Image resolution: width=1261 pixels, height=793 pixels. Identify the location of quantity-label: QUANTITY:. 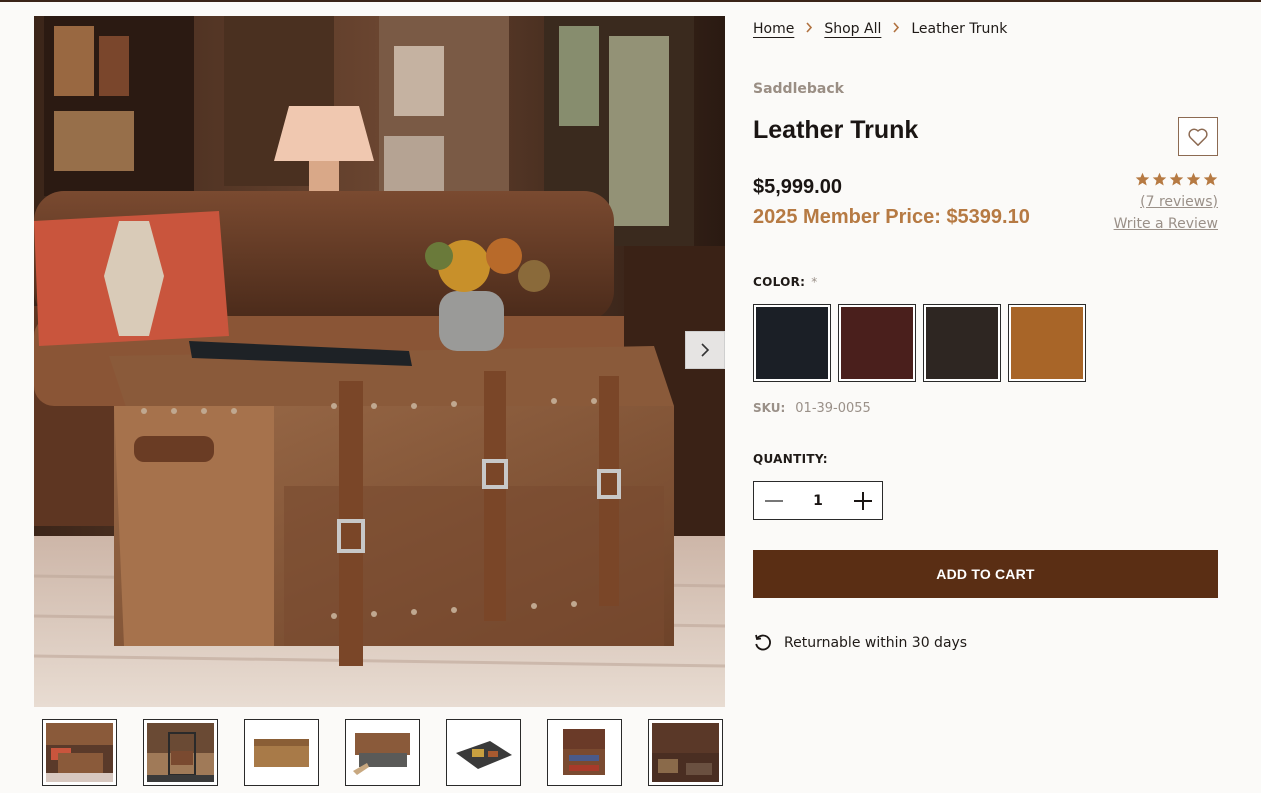
(790, 459).